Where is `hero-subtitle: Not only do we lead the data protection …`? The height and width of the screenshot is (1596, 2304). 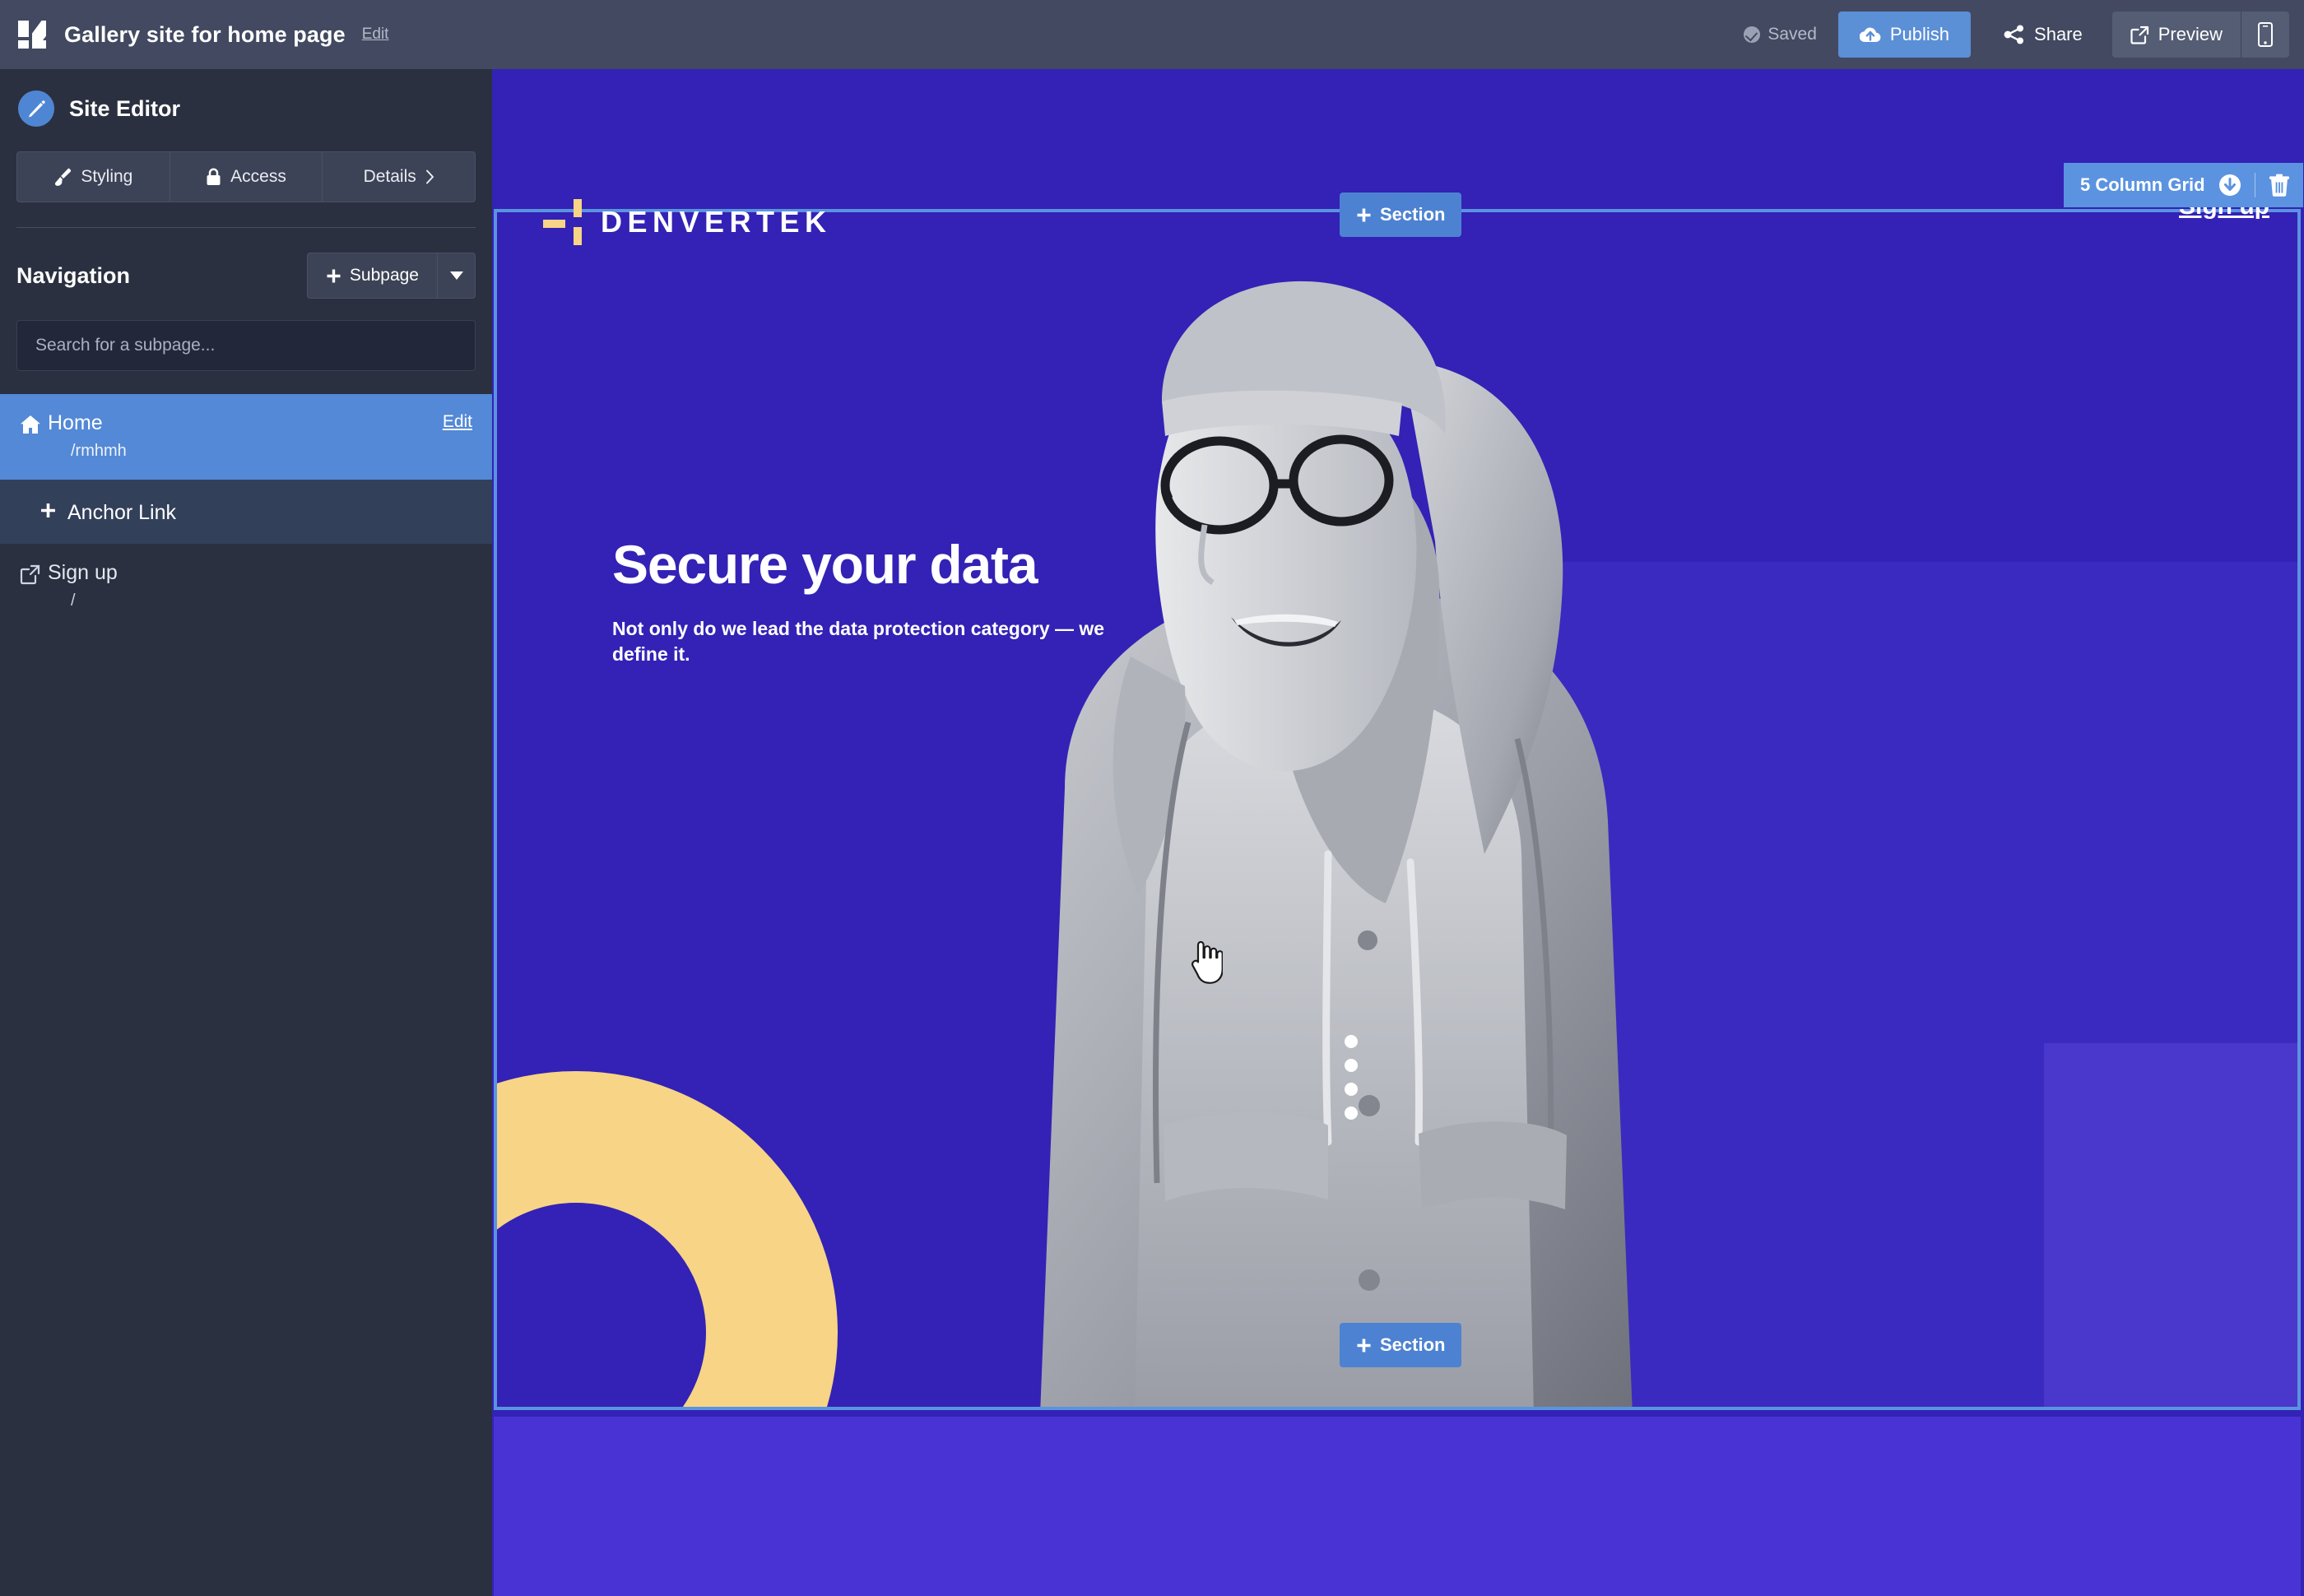
hero-subtitle: Not only do we lead the data protection … is located at coordinates (858, 641).